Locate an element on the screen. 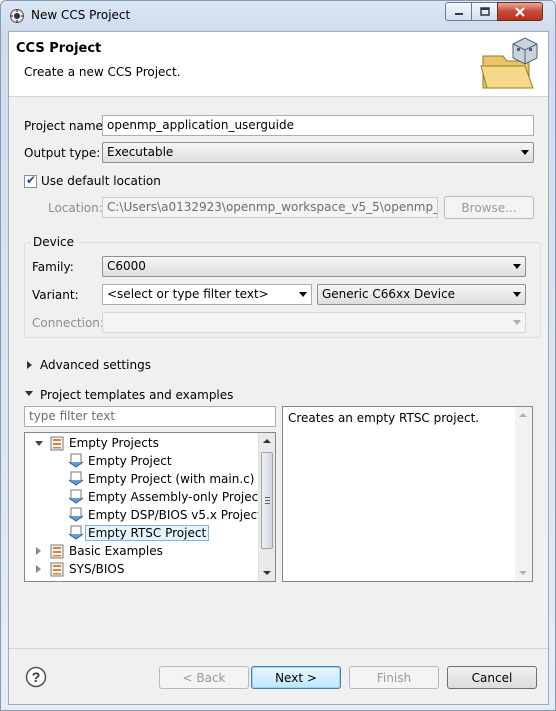 This screenshot has height=711, width=556. template-filter-input: type filter text is located at coordinates (150, 416).